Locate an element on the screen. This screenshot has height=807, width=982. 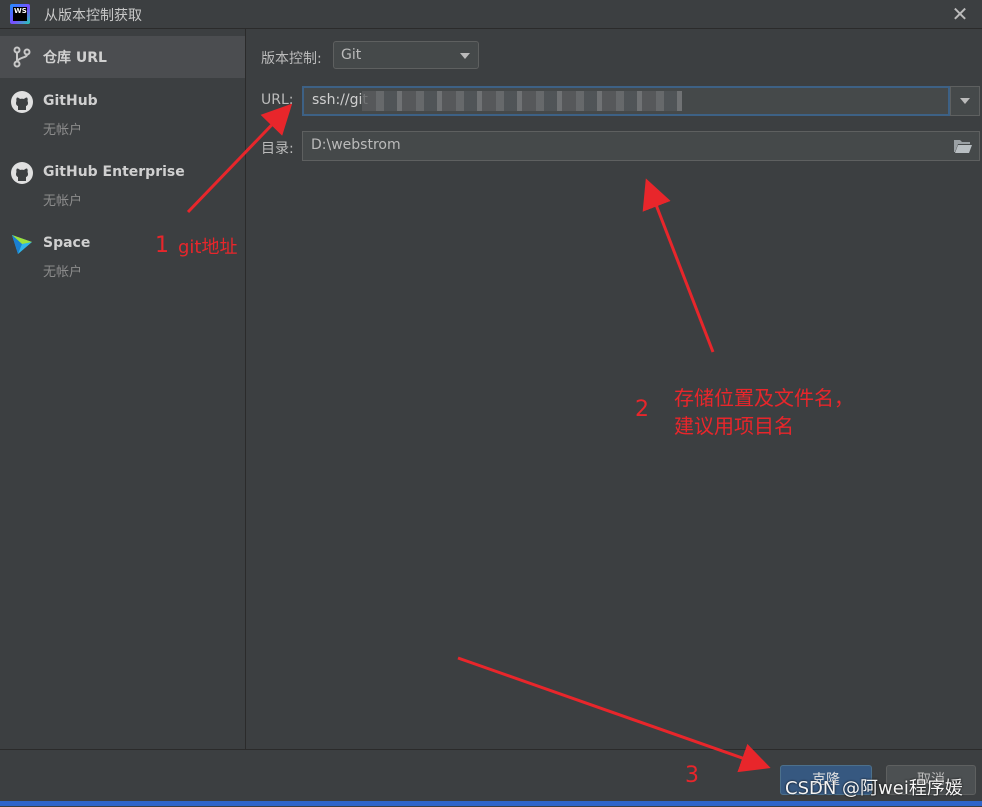
sidebar-item-label: 仓库 URL is located at coordinates (75, 58).